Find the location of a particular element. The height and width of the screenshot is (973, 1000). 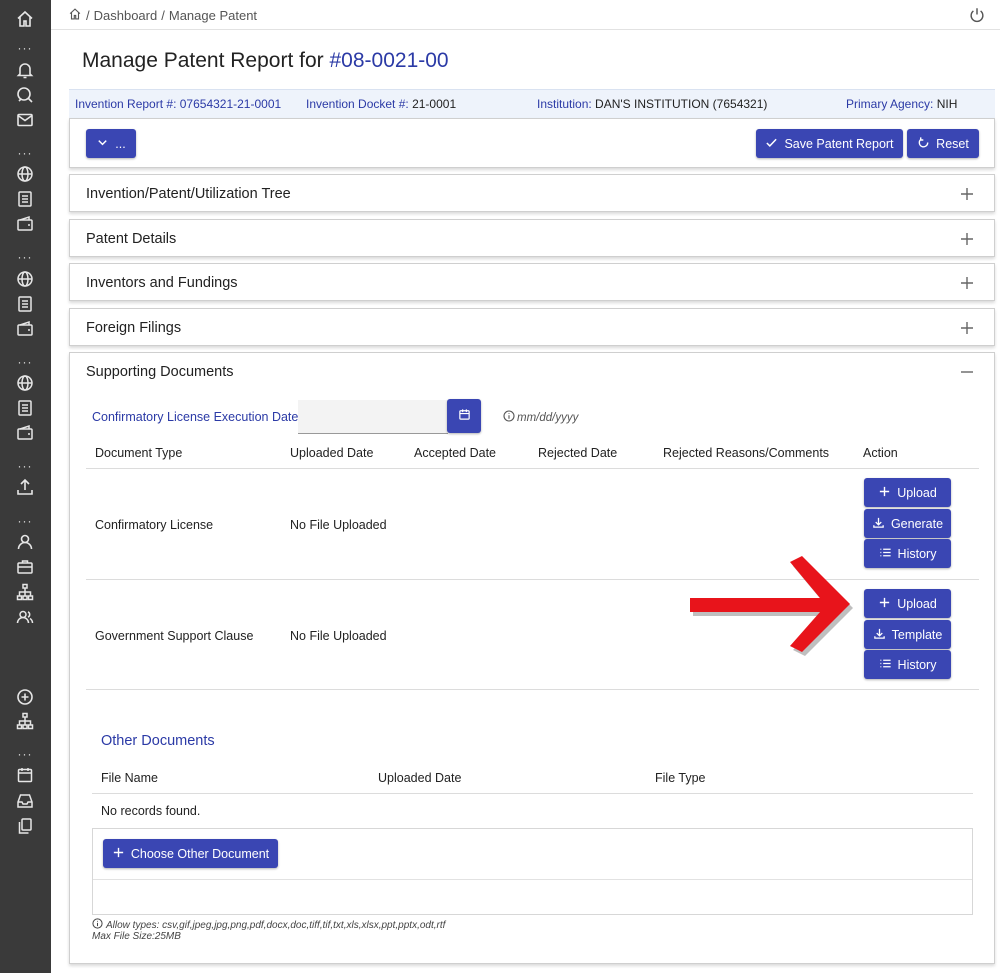

red-arrow-annotation is located at coordinates (771, 604).